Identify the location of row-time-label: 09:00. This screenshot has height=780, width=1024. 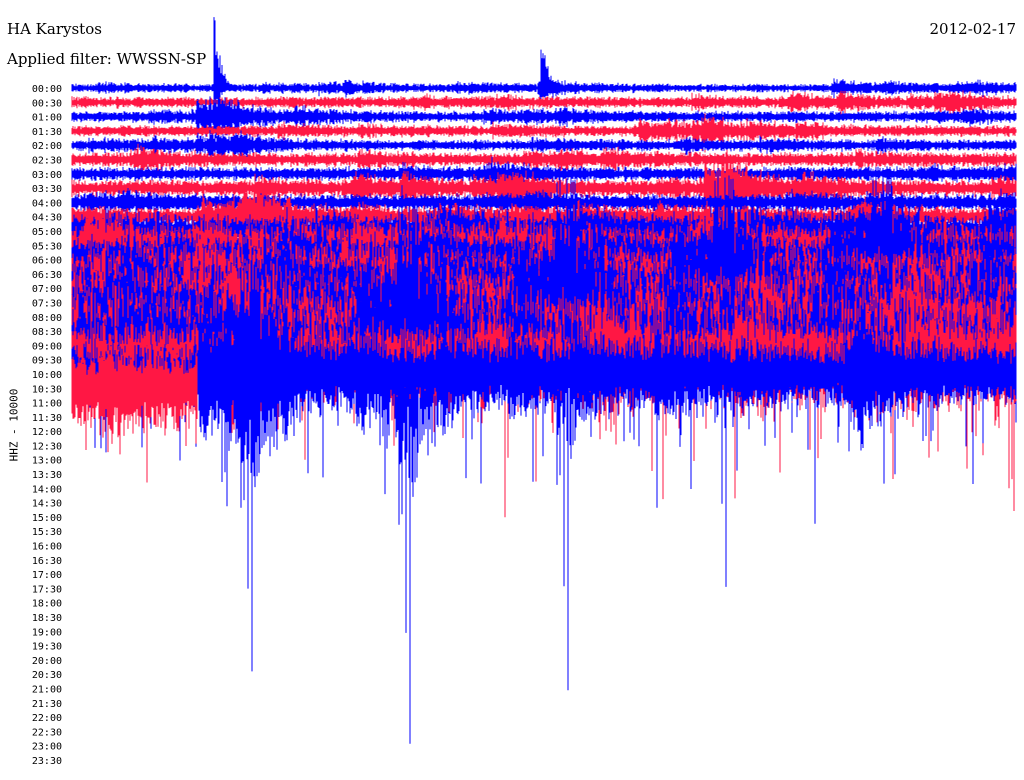
(47, 346).